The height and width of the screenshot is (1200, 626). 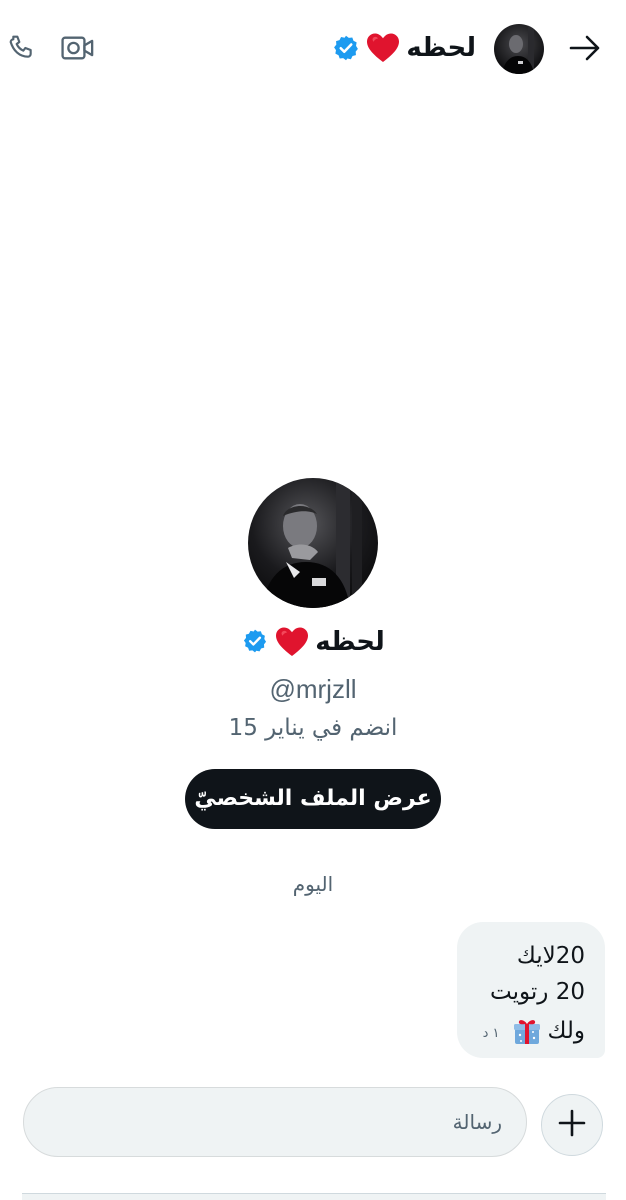 I want to click on date-separator: اليوم, so click(x=313, y=884).